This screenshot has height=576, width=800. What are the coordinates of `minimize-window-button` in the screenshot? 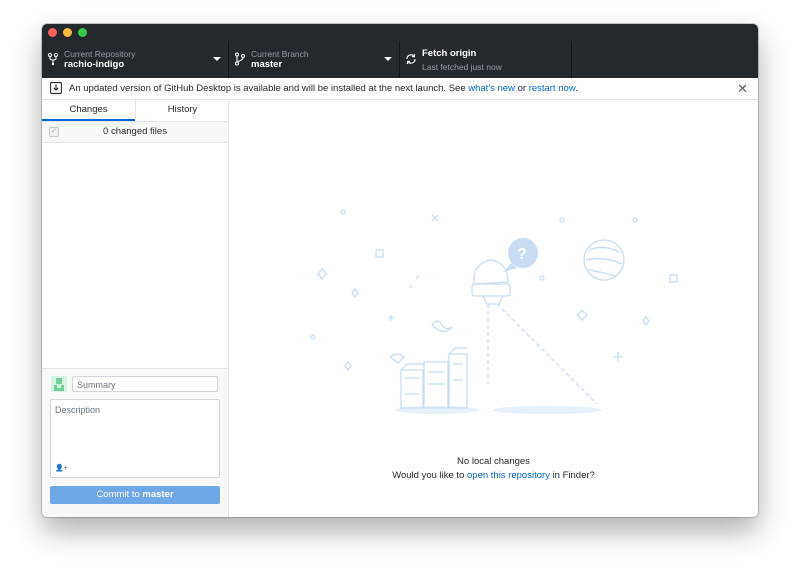 It's located at (67, 32).